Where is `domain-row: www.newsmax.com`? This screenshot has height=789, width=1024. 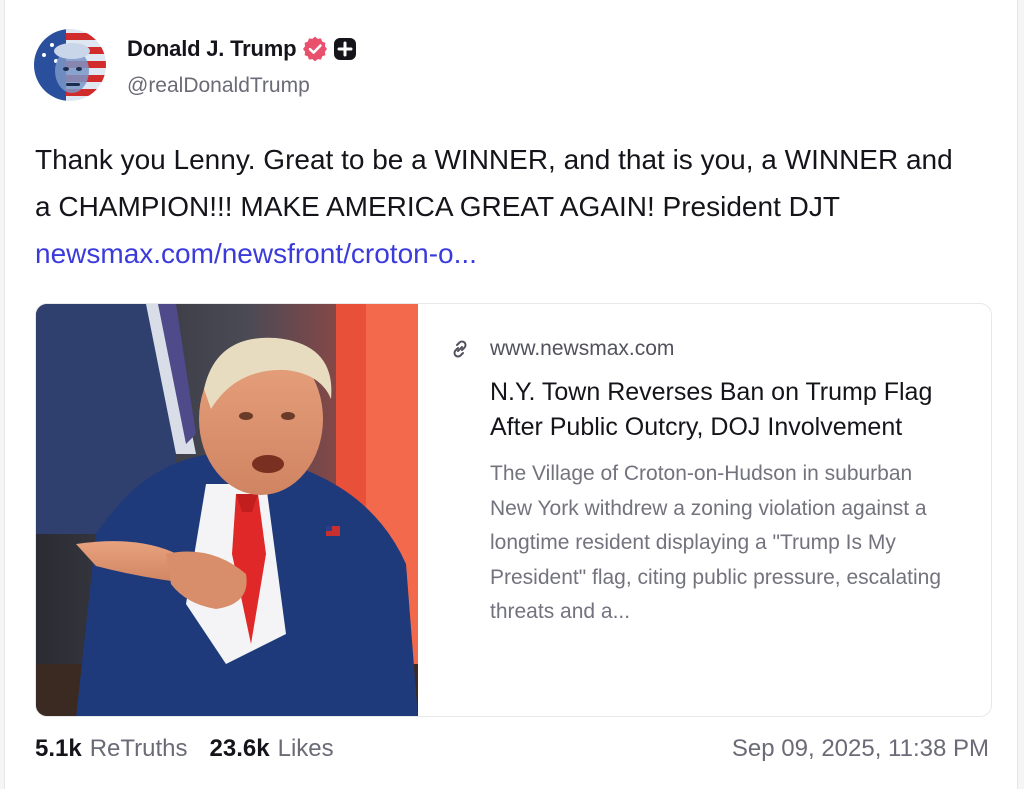 domain-row: www.newsmax.com is located at coordinates (703, 349).